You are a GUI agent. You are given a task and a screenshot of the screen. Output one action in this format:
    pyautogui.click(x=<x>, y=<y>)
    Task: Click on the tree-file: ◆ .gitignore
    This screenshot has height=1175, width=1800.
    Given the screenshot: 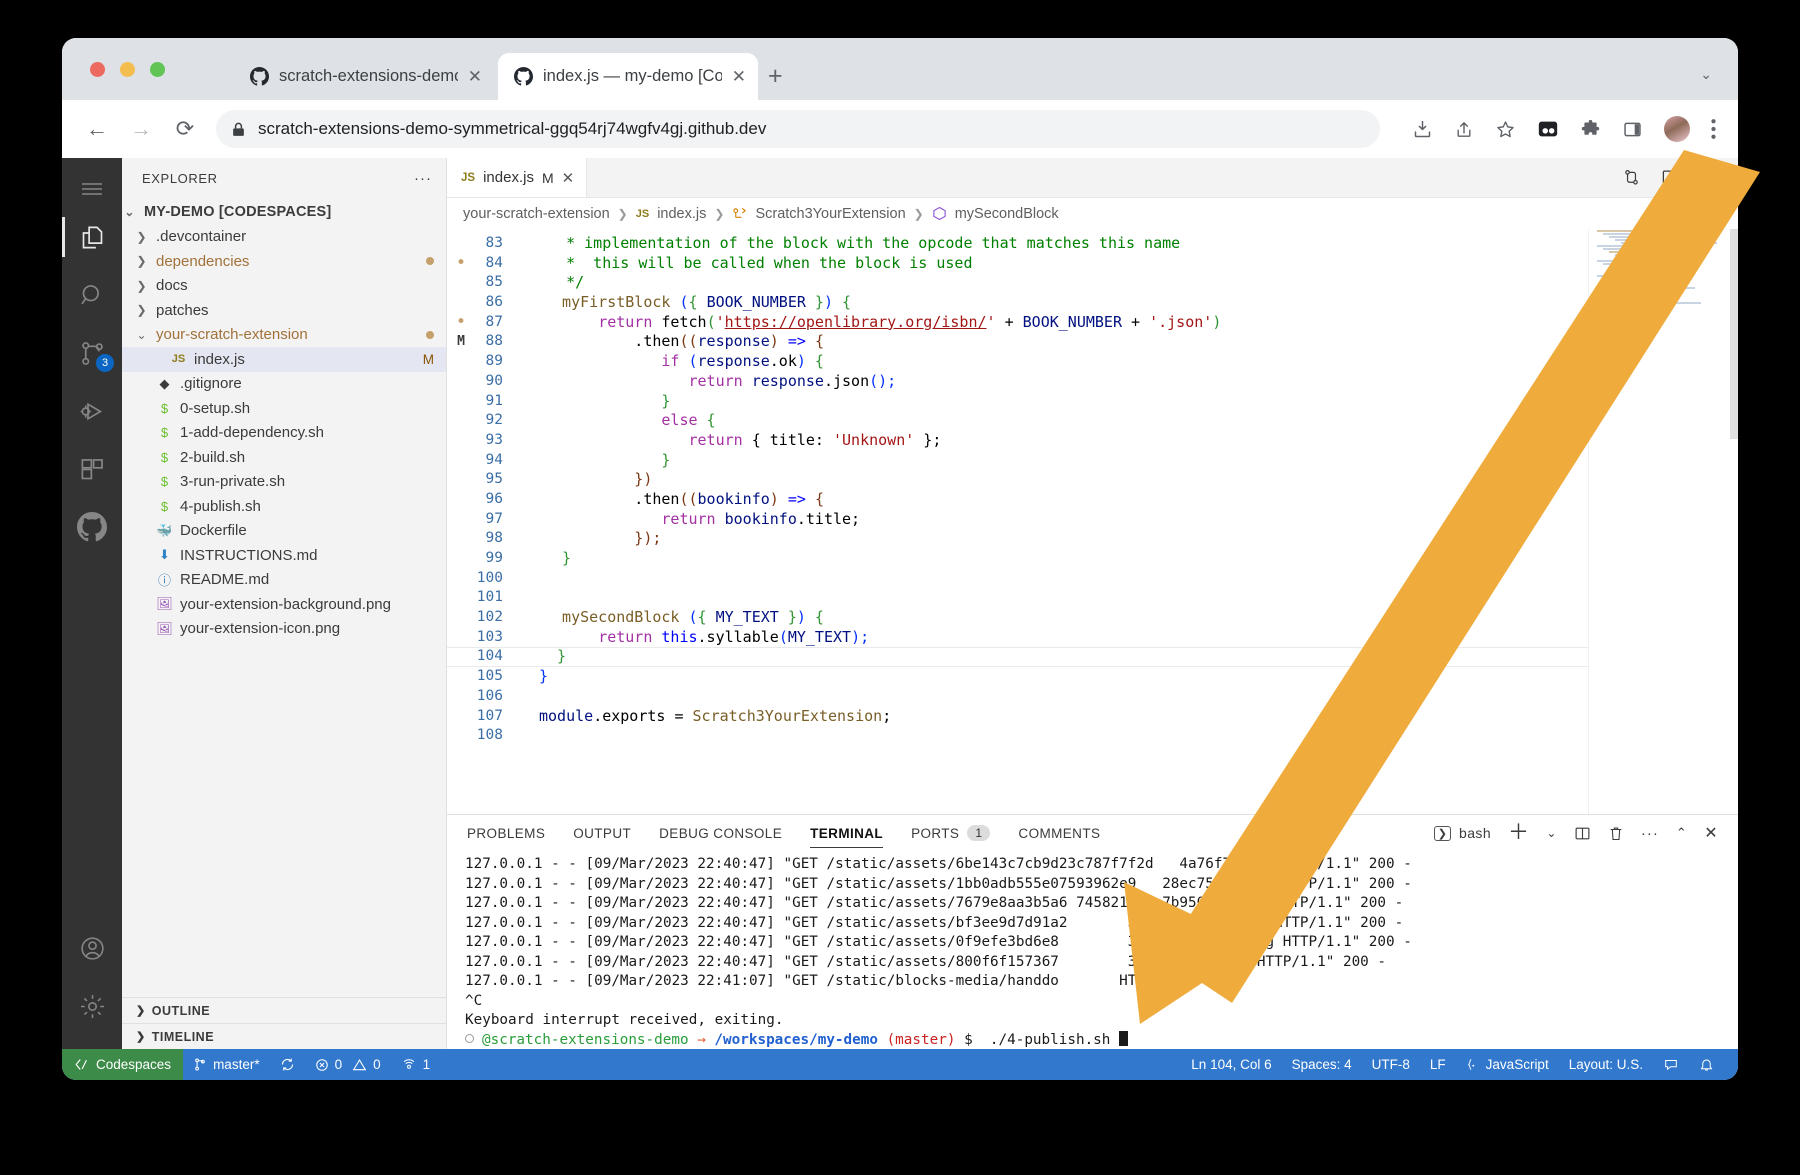 What is the action you would take?
    pyautogui.click(x=284, y=384)
    